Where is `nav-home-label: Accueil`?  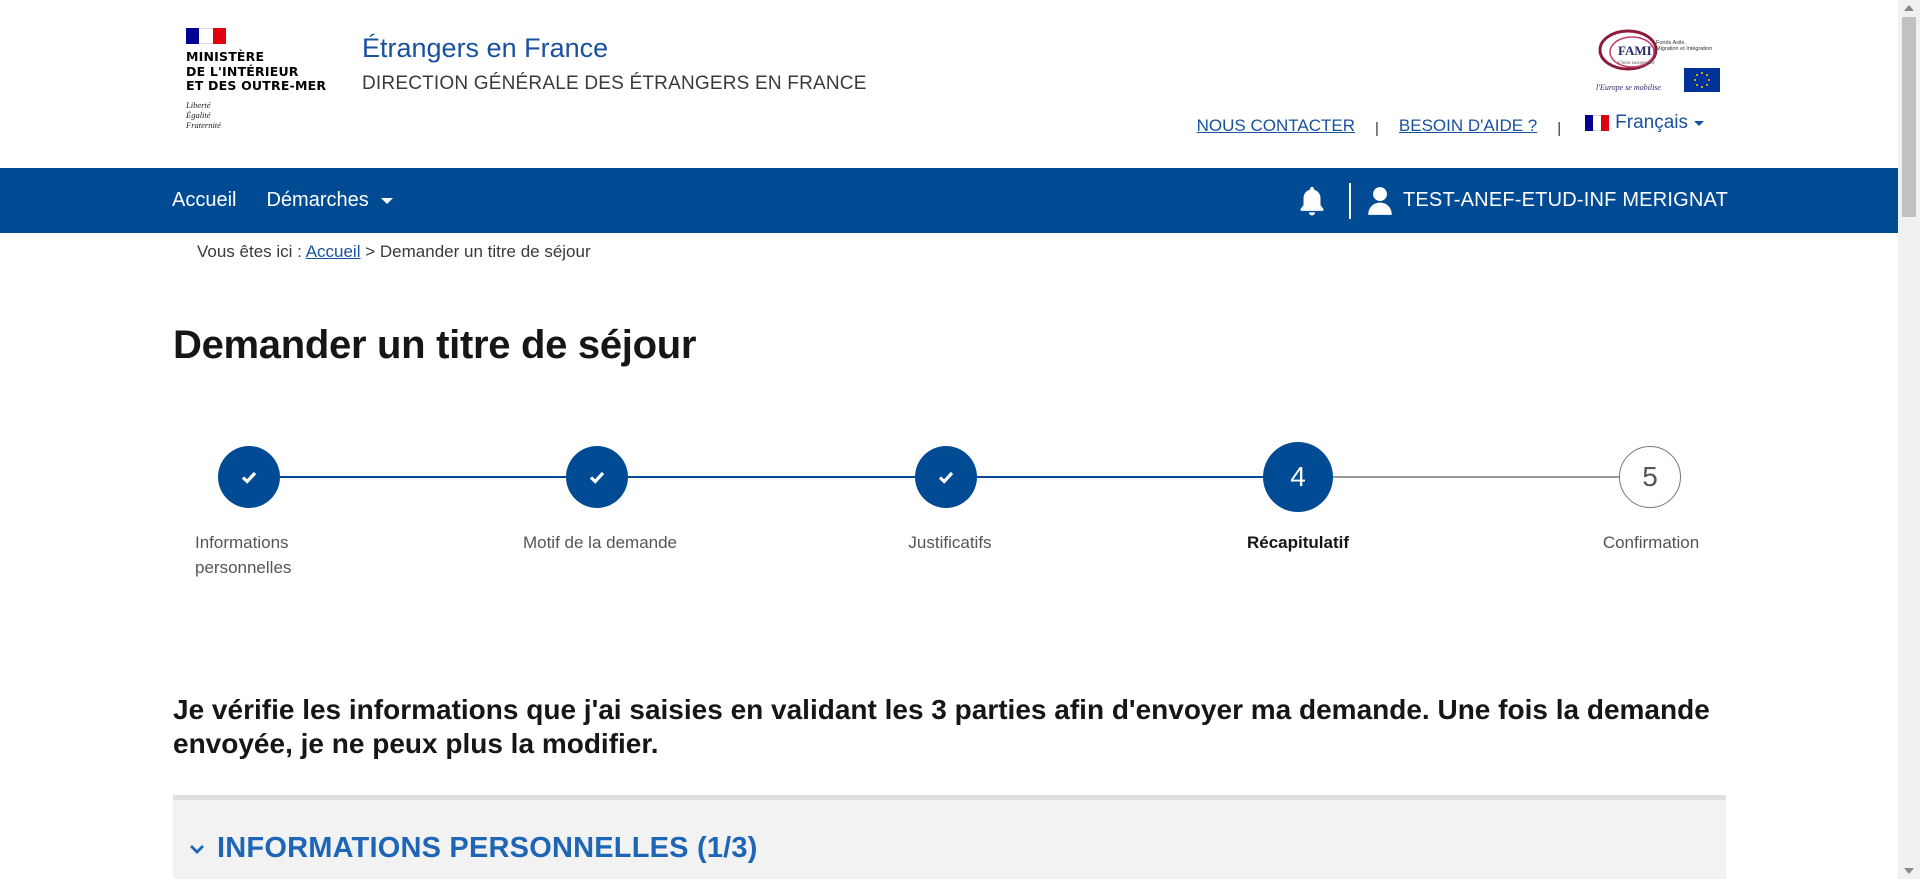
nav-home-label: Accueil is located at coordinates (204, 200).